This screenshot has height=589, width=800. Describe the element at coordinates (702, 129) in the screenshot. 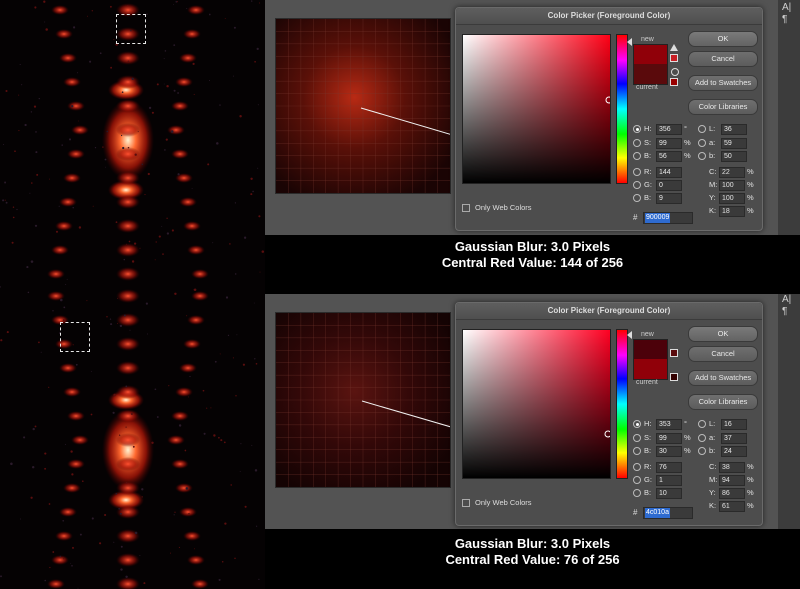

I see `lightness-radio` at that location.